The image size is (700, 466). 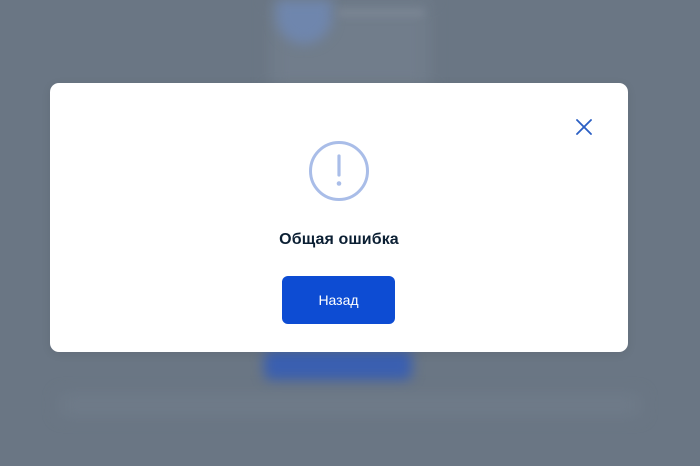 I want to click on close-icon, so click(x=584, y=127).